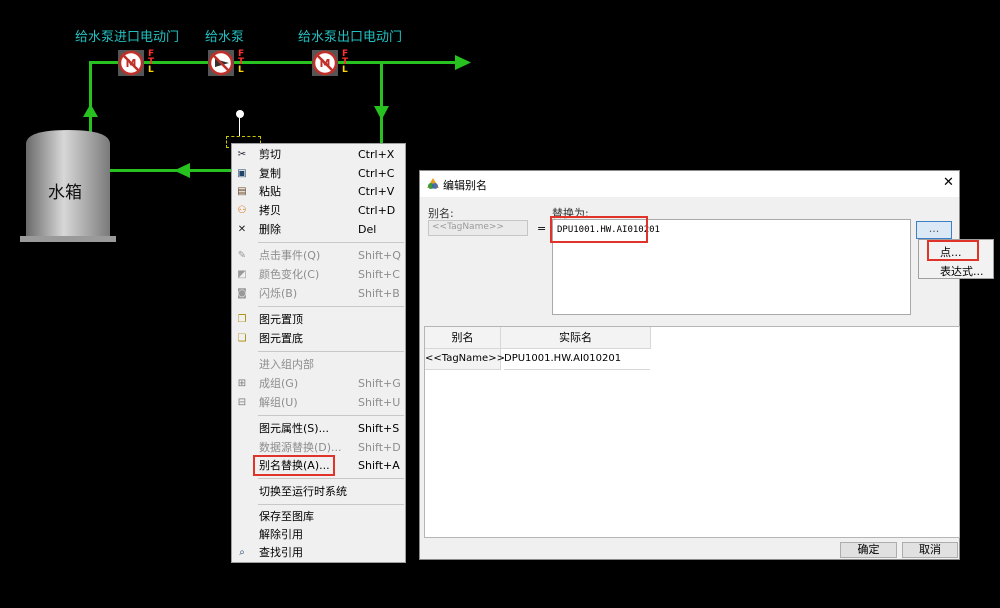  I want to click on table-header-alias: 别名, so click(463, 338).